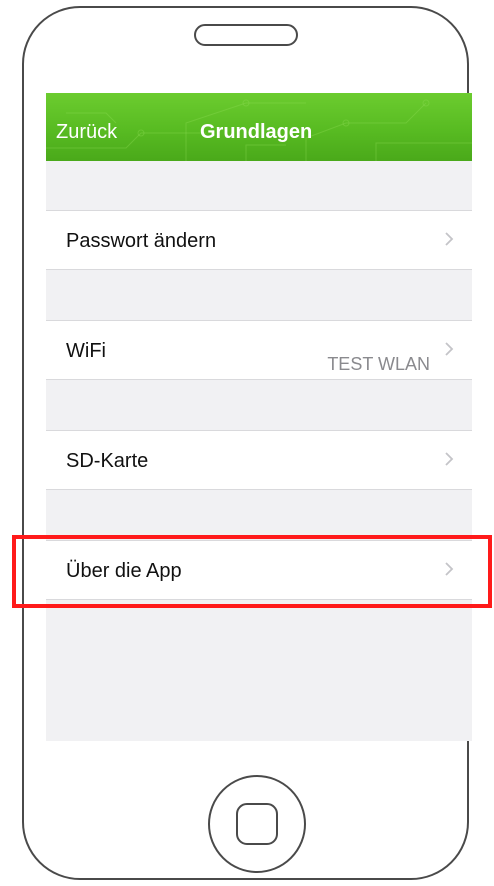 This screenshot has width=494, height=886. I want to click on settings-item-label: Passwort ändern, so click(141, 241).